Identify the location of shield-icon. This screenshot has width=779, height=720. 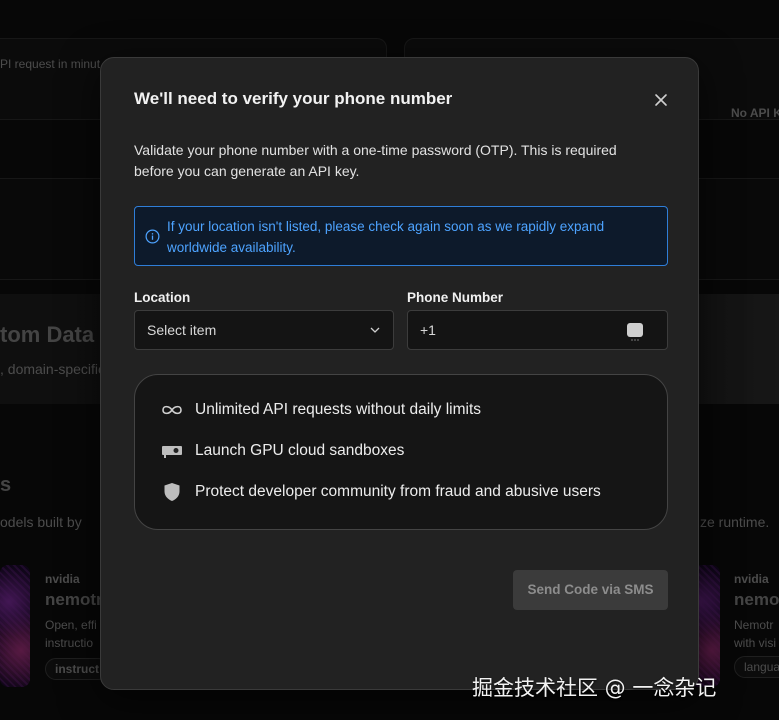
(172, 492).